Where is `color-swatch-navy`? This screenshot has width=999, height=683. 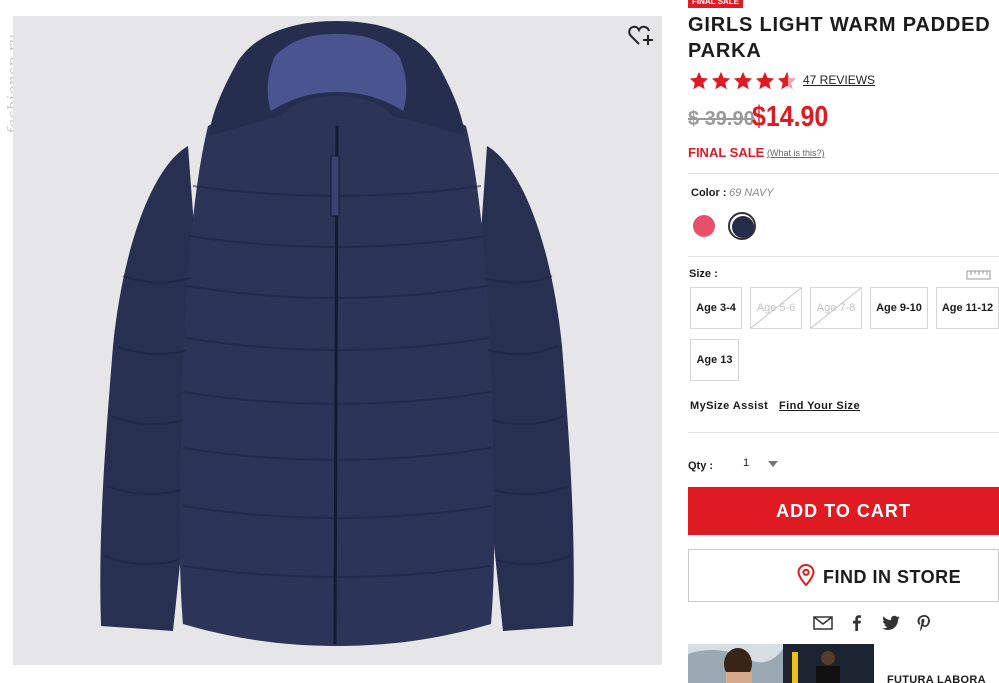
color-swatch-navy is located at coordinates (742, 226).